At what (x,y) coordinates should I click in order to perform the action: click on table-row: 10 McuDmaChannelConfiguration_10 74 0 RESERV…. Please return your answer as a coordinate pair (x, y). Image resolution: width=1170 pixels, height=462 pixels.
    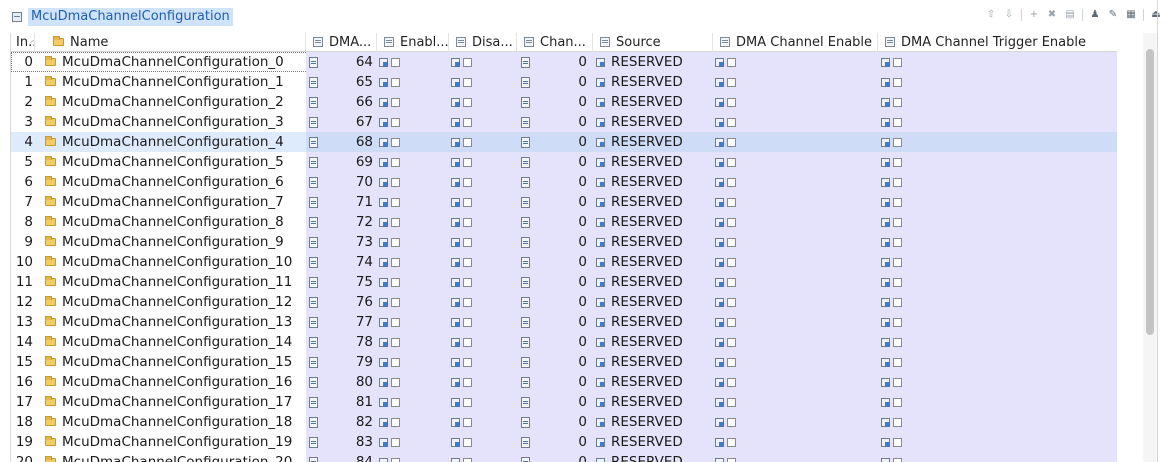
    Looking at the image, I should click on (564, 262).